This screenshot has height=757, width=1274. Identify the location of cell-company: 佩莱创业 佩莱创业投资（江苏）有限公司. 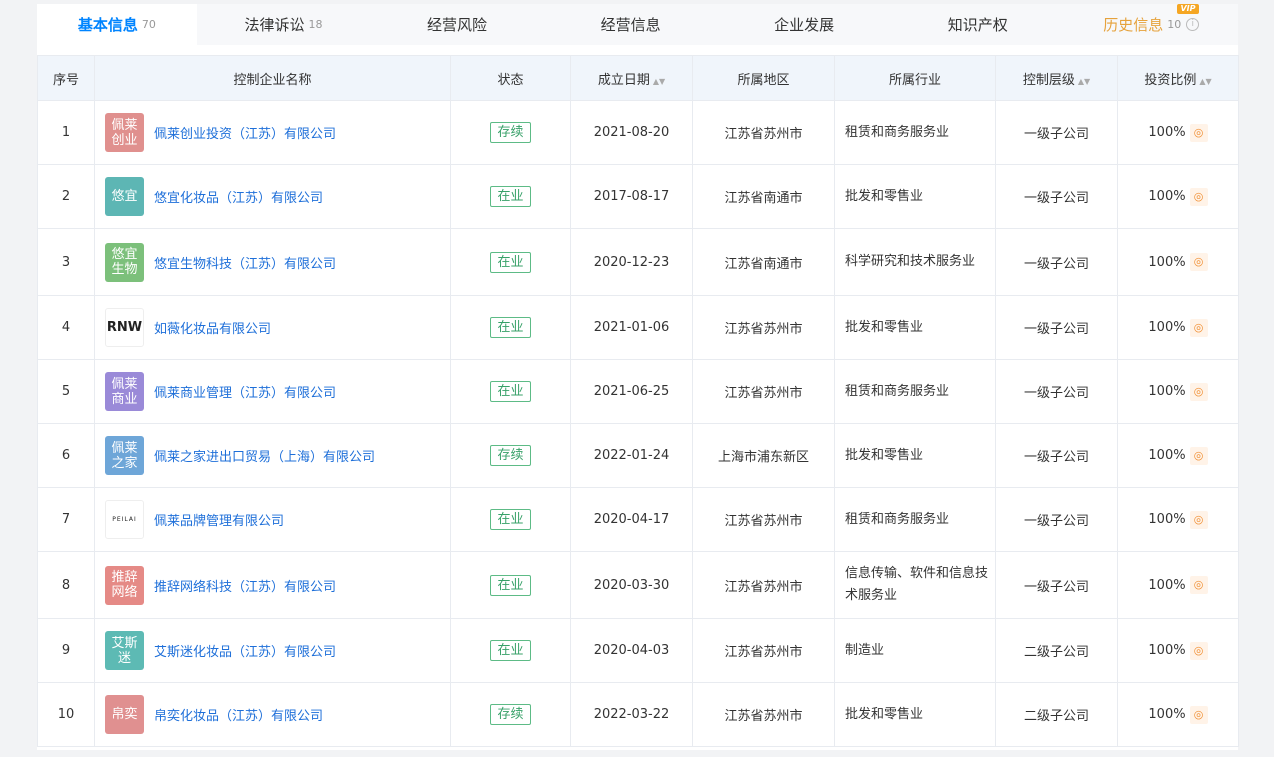
(272, 132).